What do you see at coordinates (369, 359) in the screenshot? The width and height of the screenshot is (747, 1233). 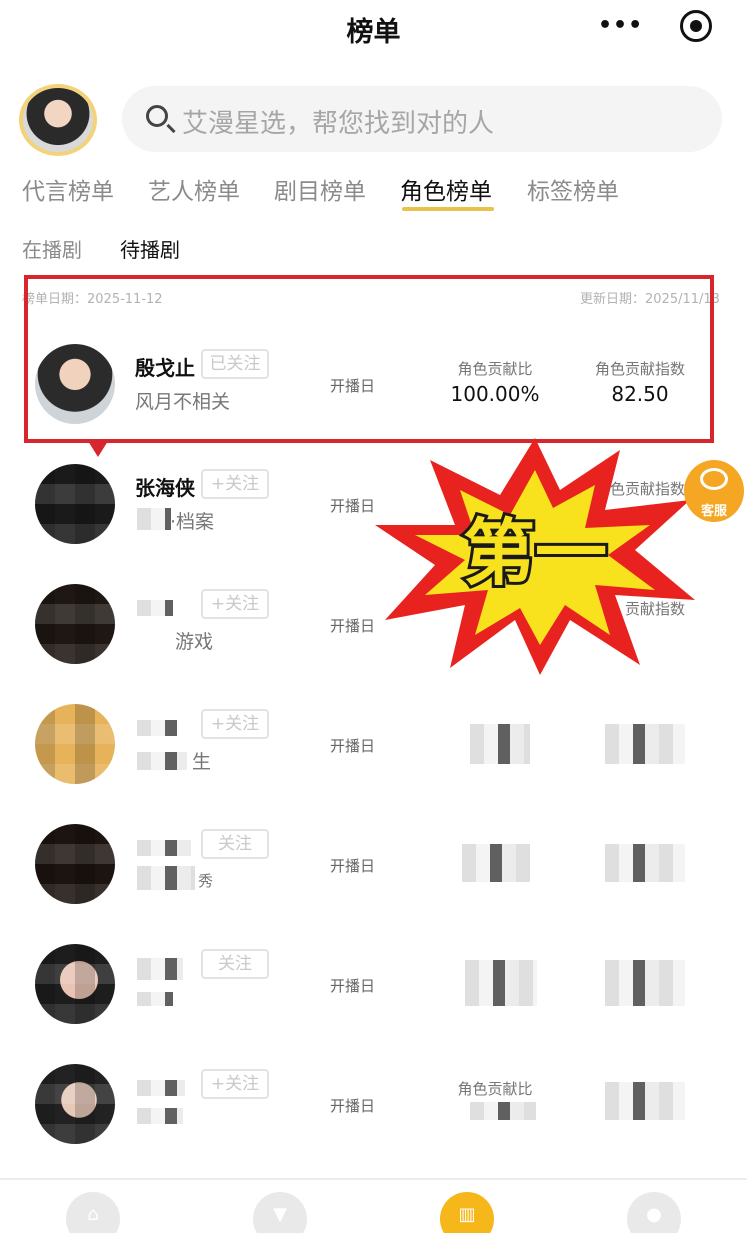 I see `first-place-highlight-box` at bounding box center [369, 359].